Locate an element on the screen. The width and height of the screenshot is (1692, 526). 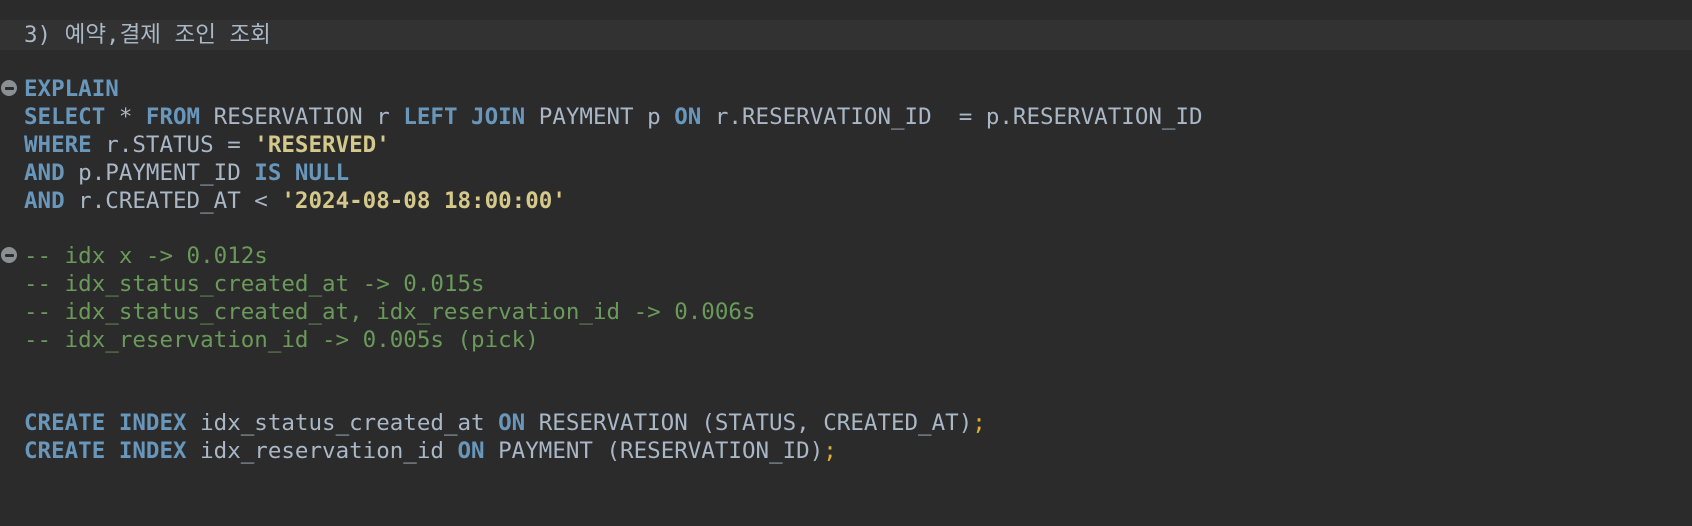
header-comment-text: 3) 예약,결제 조인 조회 is located at coordinates (147, 35).